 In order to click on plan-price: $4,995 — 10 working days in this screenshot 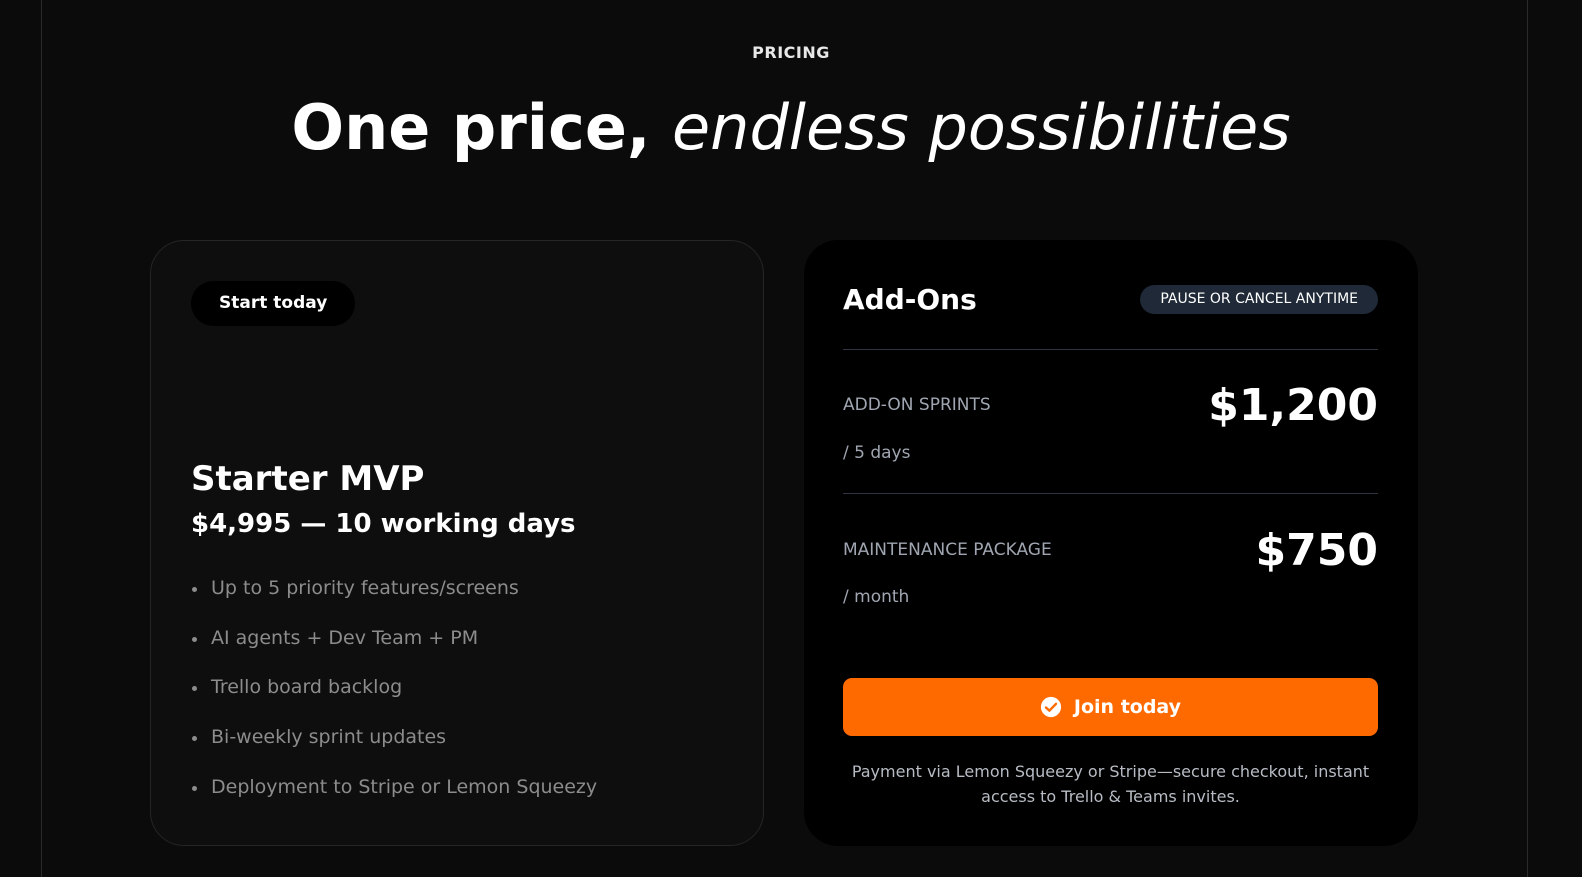, I will do `click(383, 524)`.